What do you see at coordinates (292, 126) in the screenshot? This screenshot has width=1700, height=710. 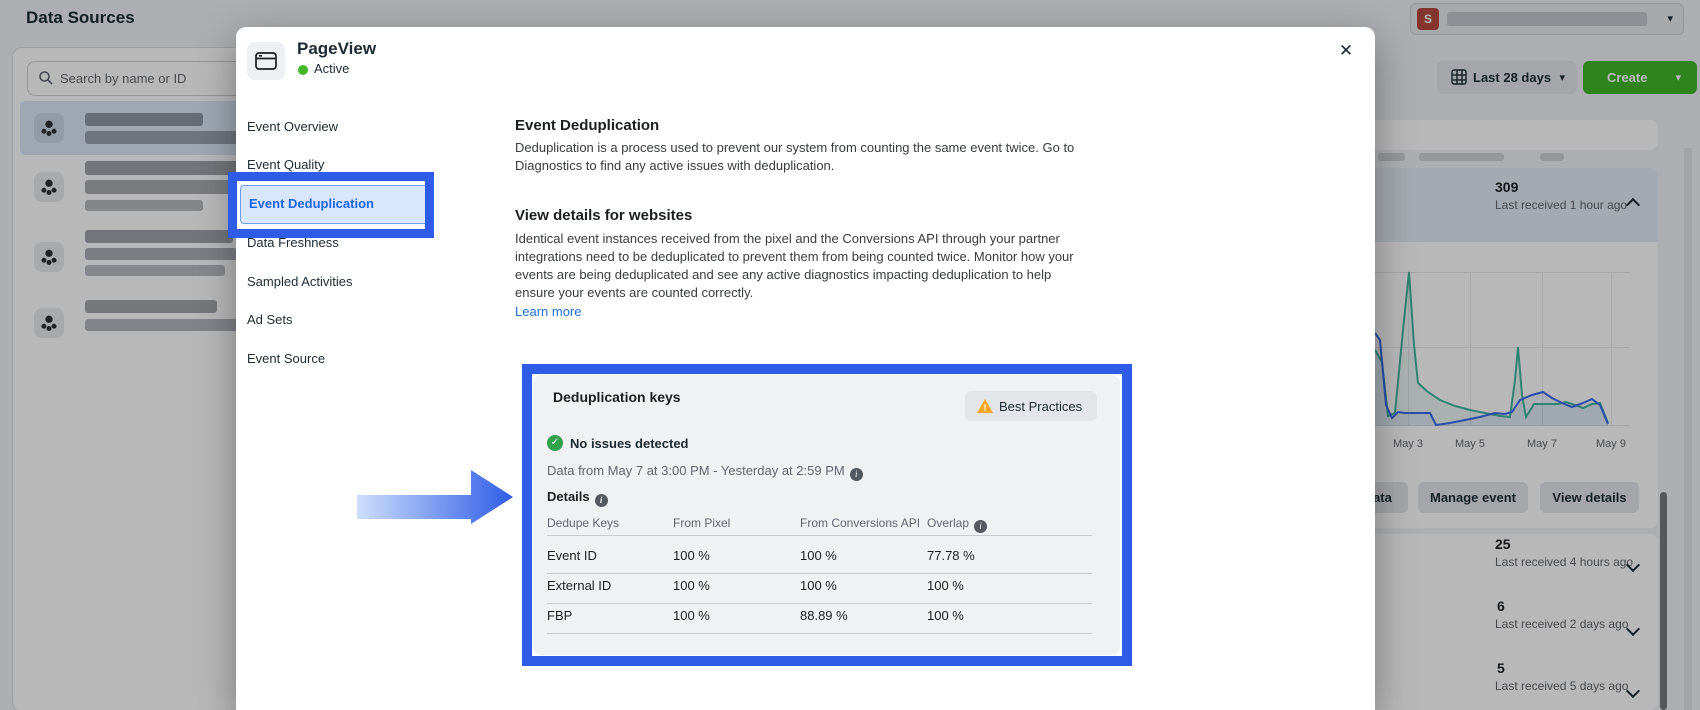 I see `tab-event-overview: Event Overview` at bounding box center [292, 126].